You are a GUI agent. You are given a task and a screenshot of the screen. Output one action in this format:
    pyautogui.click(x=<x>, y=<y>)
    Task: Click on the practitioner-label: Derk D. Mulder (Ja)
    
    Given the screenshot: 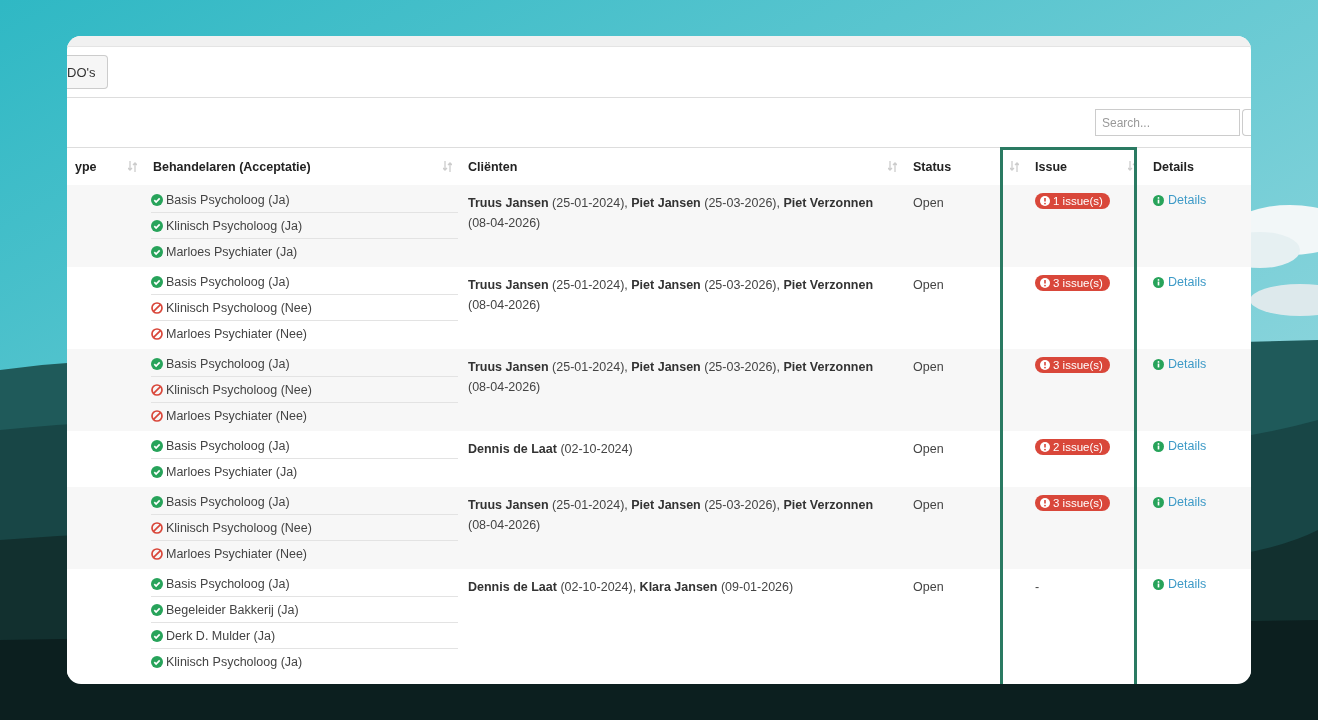 What is the action you would take?
    pyautogui.click(x=221, y=635)
    